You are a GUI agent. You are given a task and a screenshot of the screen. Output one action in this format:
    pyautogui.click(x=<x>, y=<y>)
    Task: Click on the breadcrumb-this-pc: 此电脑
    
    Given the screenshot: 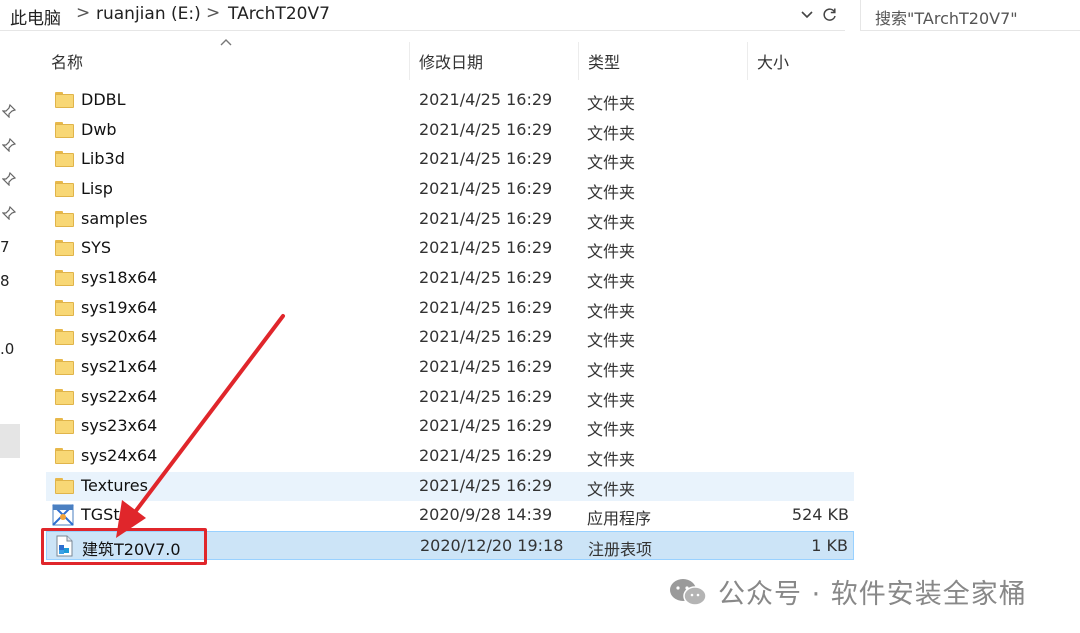 What is the action you would take?
    pyautogui.click(x=35, y=16)
    